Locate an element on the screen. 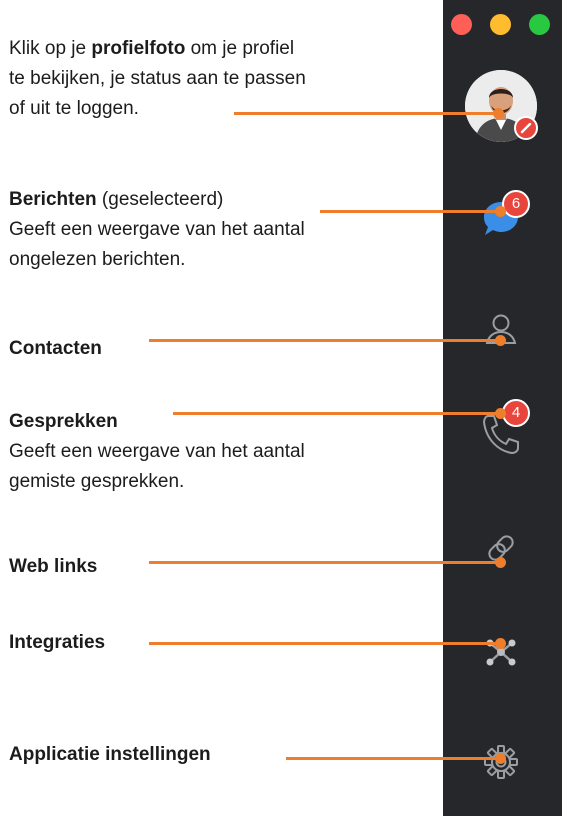  weblinks-callout-title: Web links is located at coordinates (53, 566).